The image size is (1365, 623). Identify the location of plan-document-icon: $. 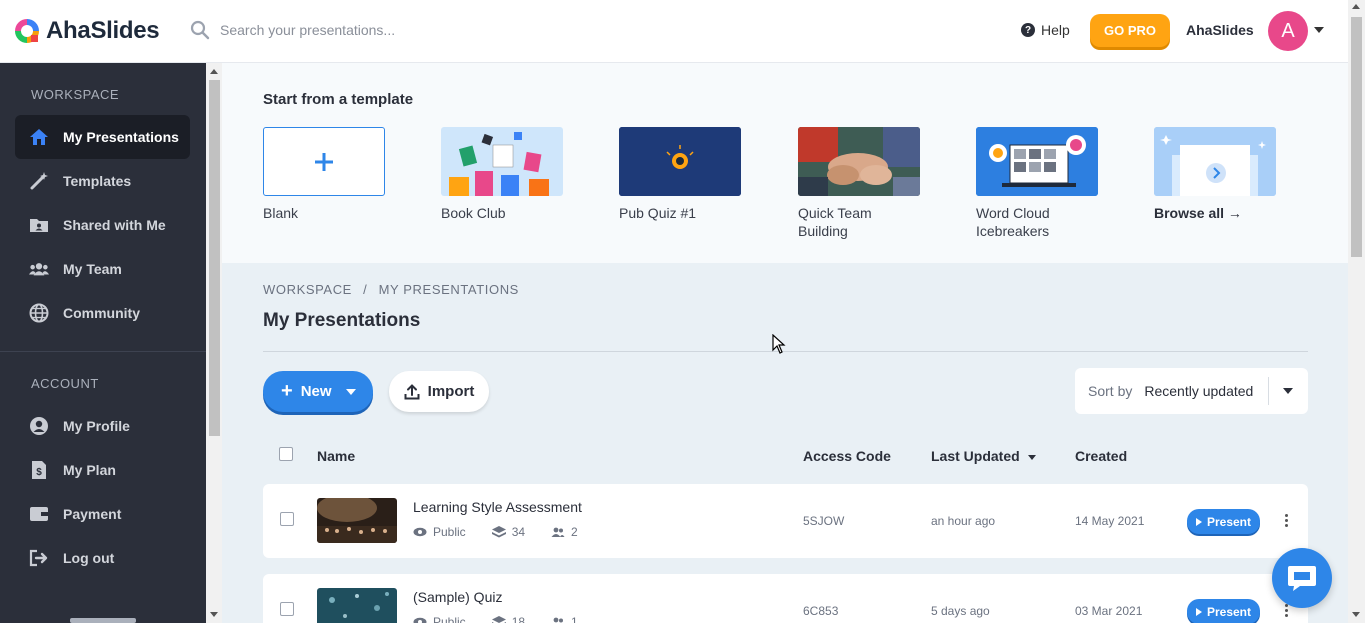
(39, 470).